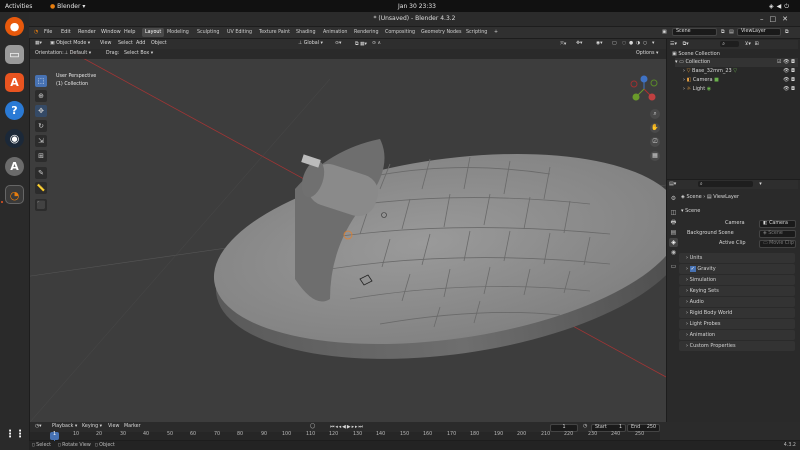  I want to click on cursor-tool-icon: ⊕, so click(41, 96).